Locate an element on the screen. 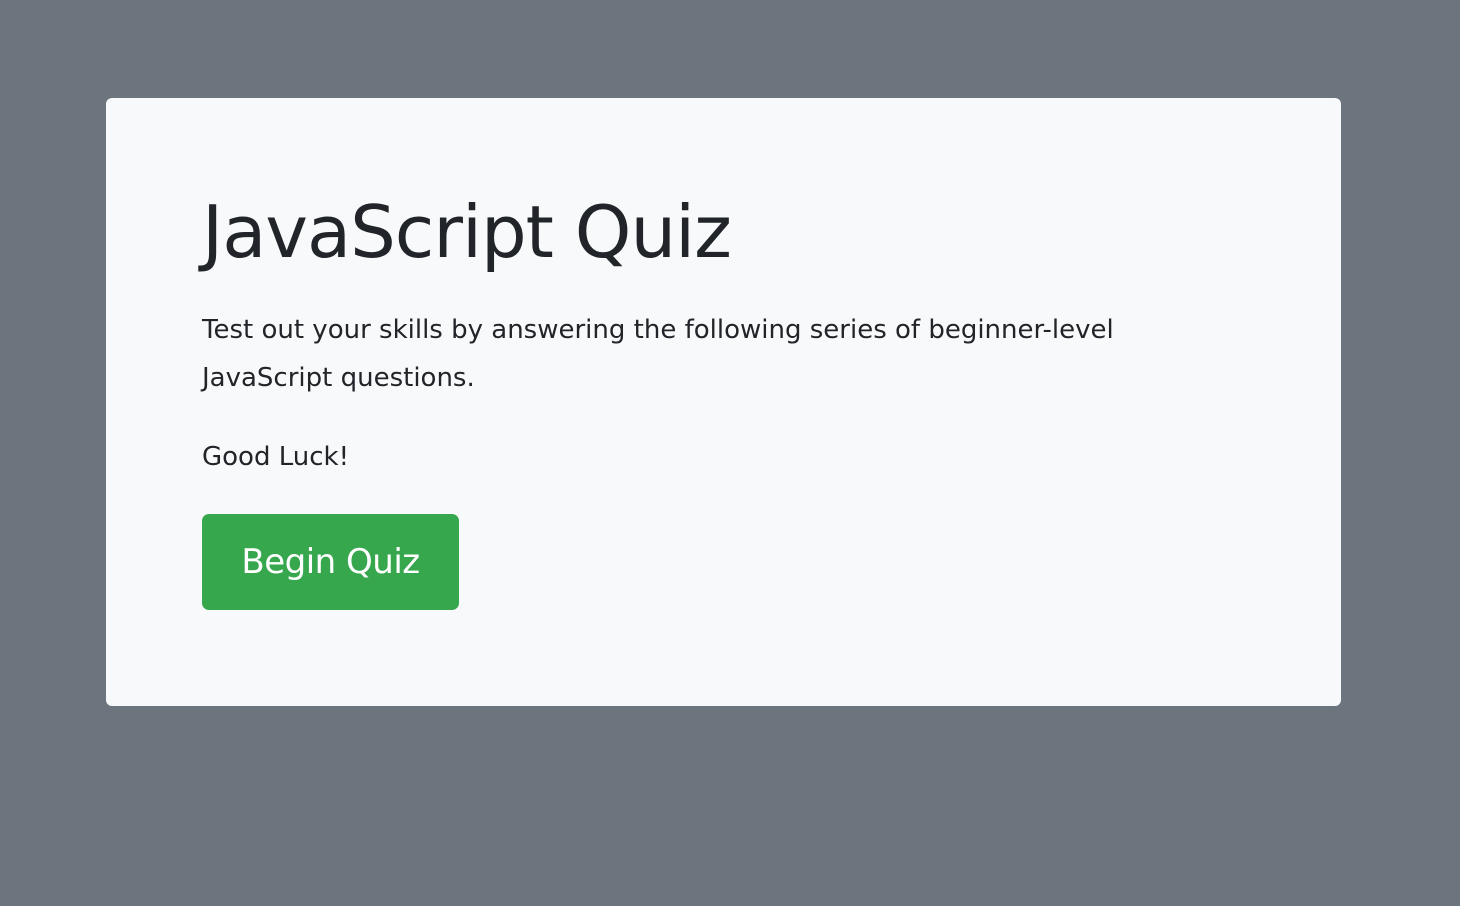 The width and height of the screenshot is (1460, 906). begin-quiz-button: Begin Quiz is located at coordinates (330, 562).